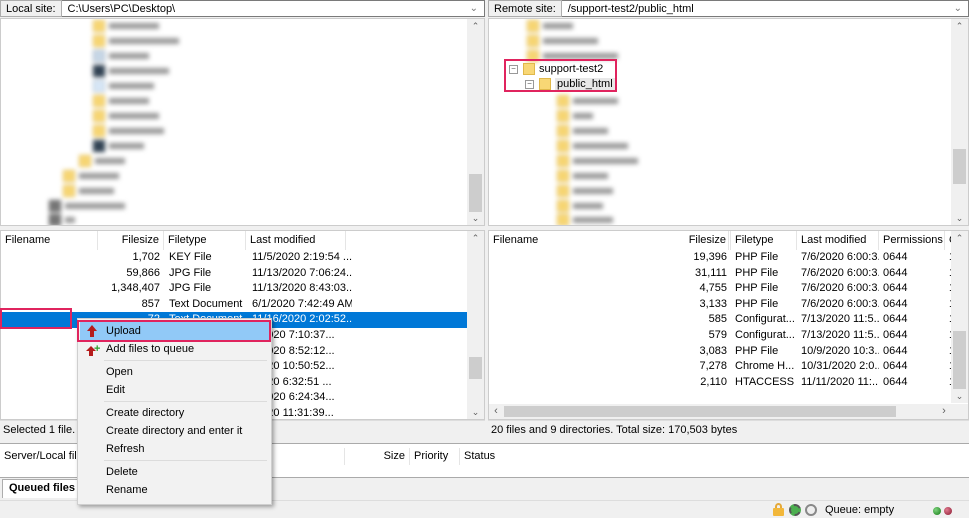 This screenshot has width=969, height=518. I want to click on scroll-left-icon: ‹, so click(496, 411).